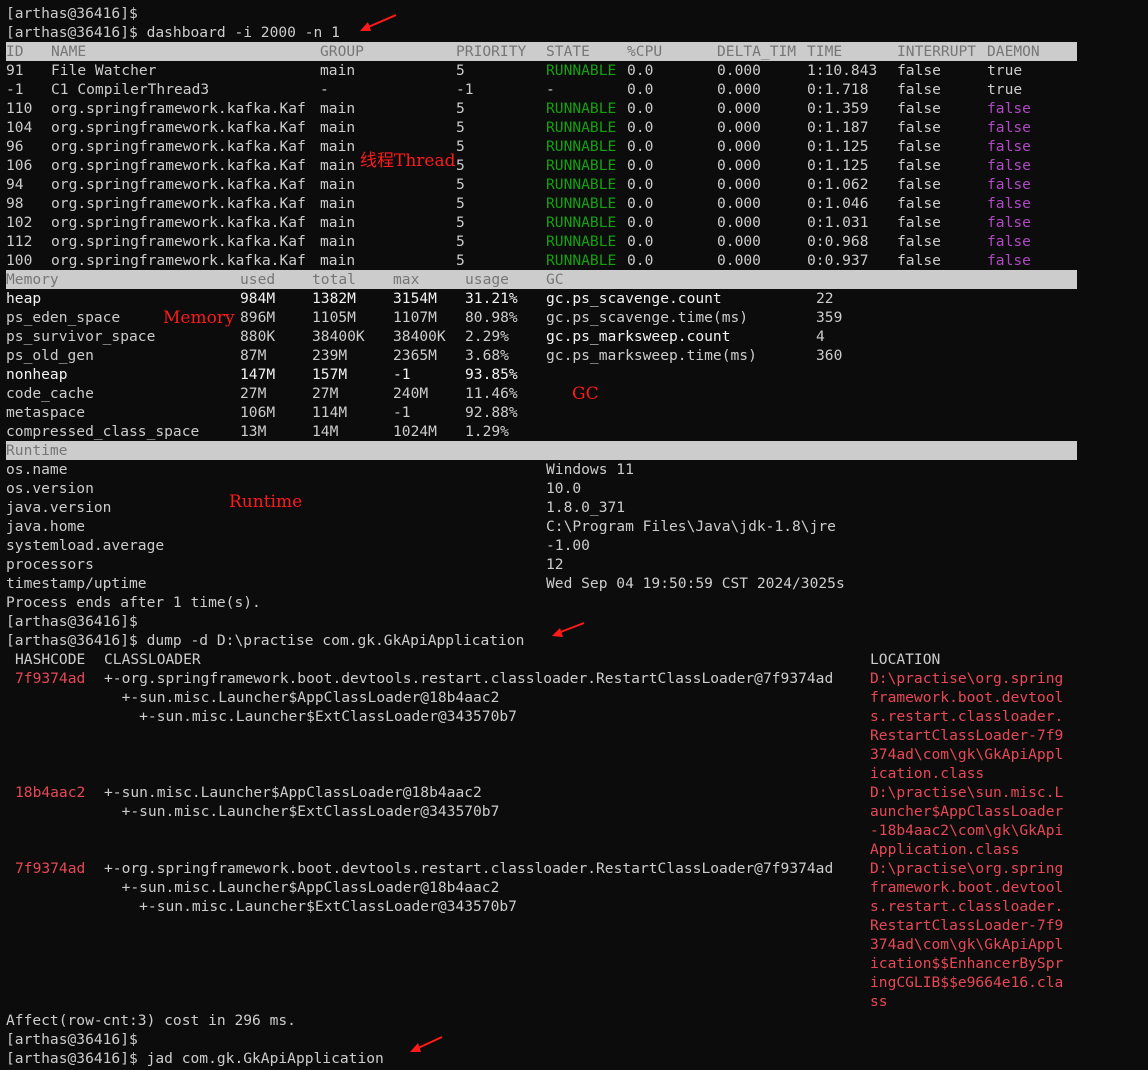  What do you see at coordinates (487, 355) in the screenshot?
I see `memory-cell: 3.68%` at bounding box center [487, 355].